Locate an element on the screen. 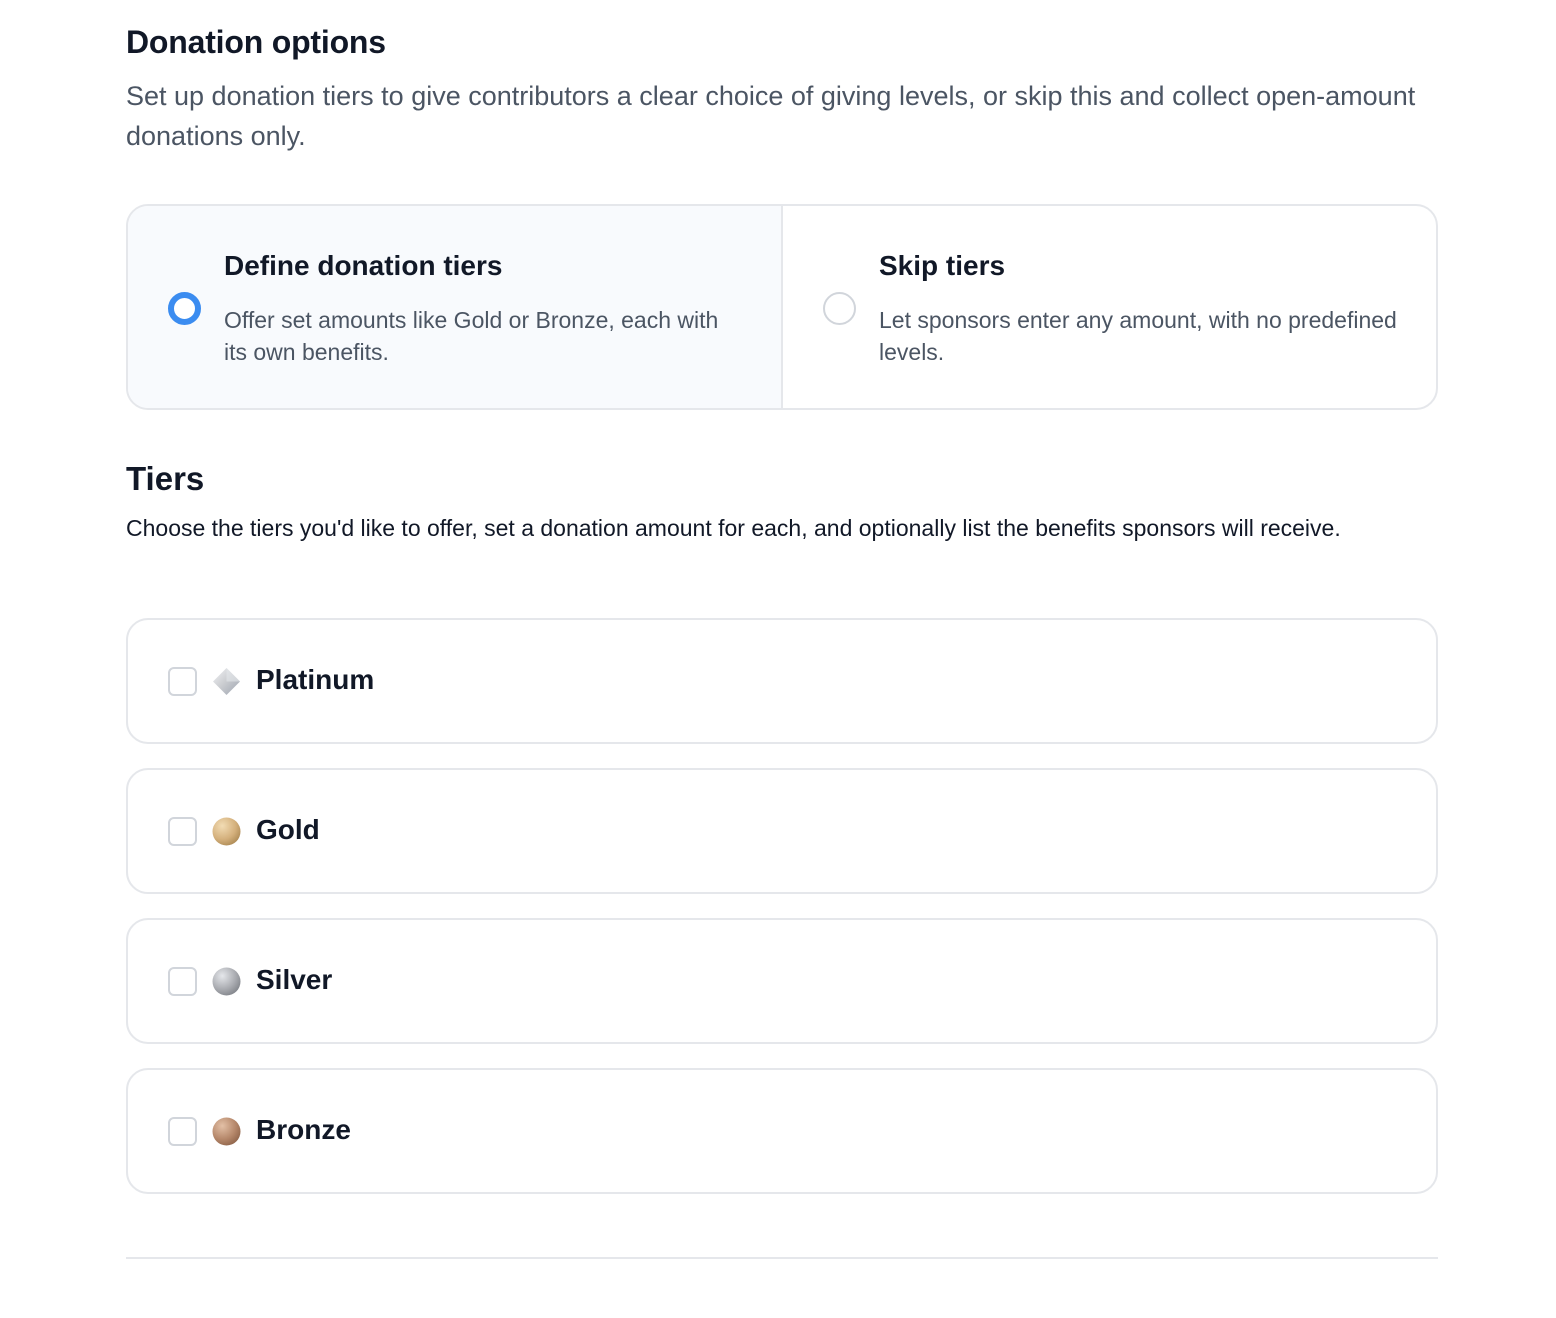 The height and width of the screenshot is (1318, 1556). tier-checkbox-gold is located at coordinates (182, 831).